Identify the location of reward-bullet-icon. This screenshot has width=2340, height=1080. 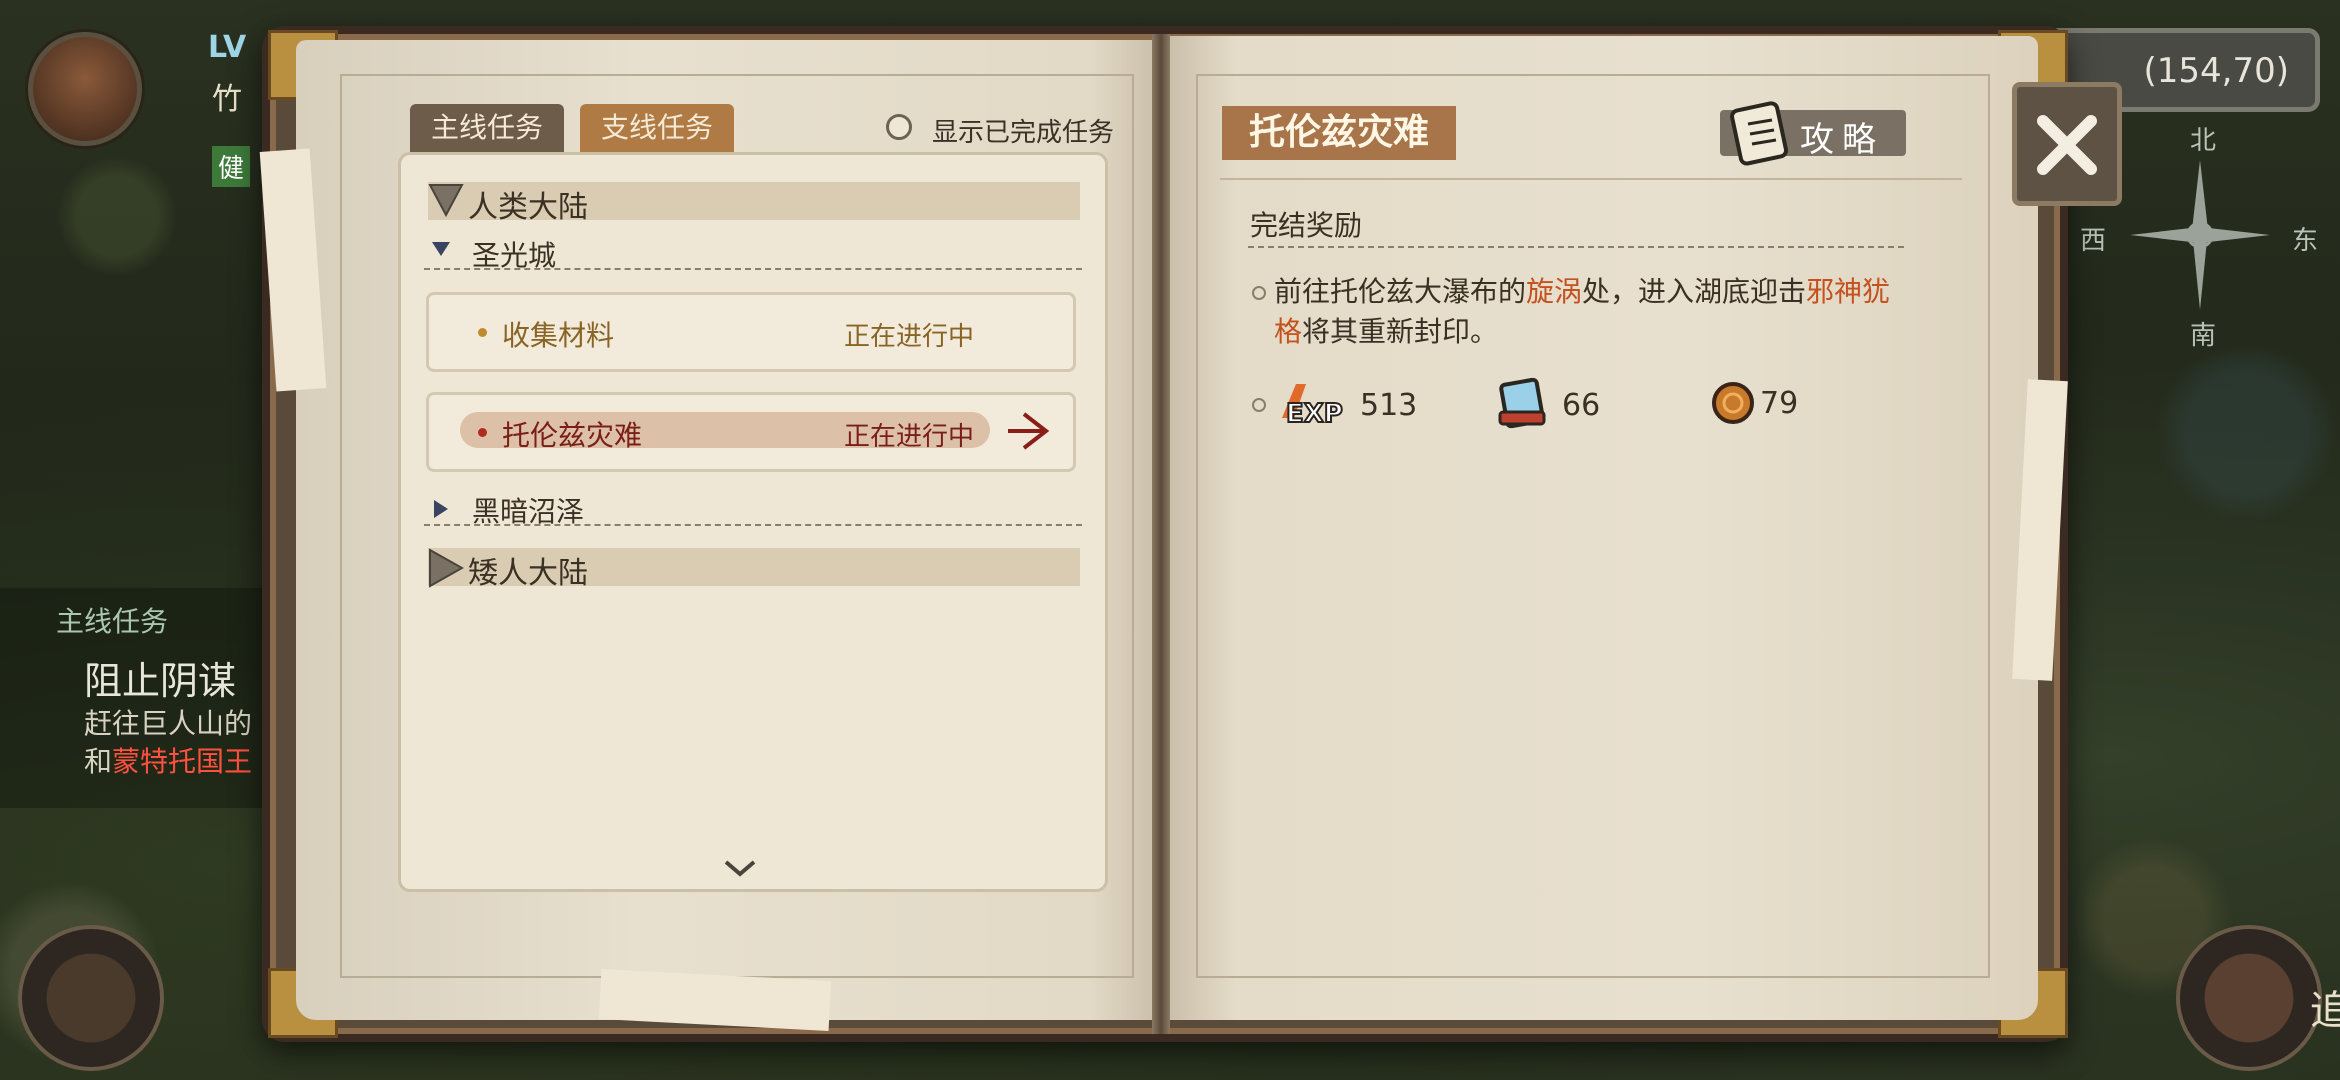
(1259, 405).